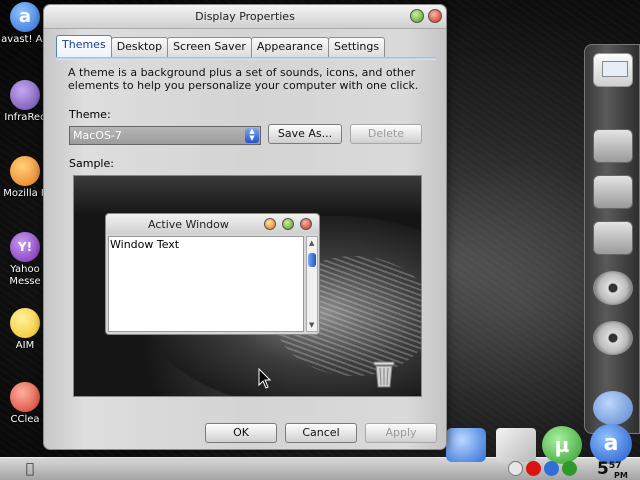 The height and width of the screenshot is (480, 640). I want to click on tab-underline, so click(246, 58).